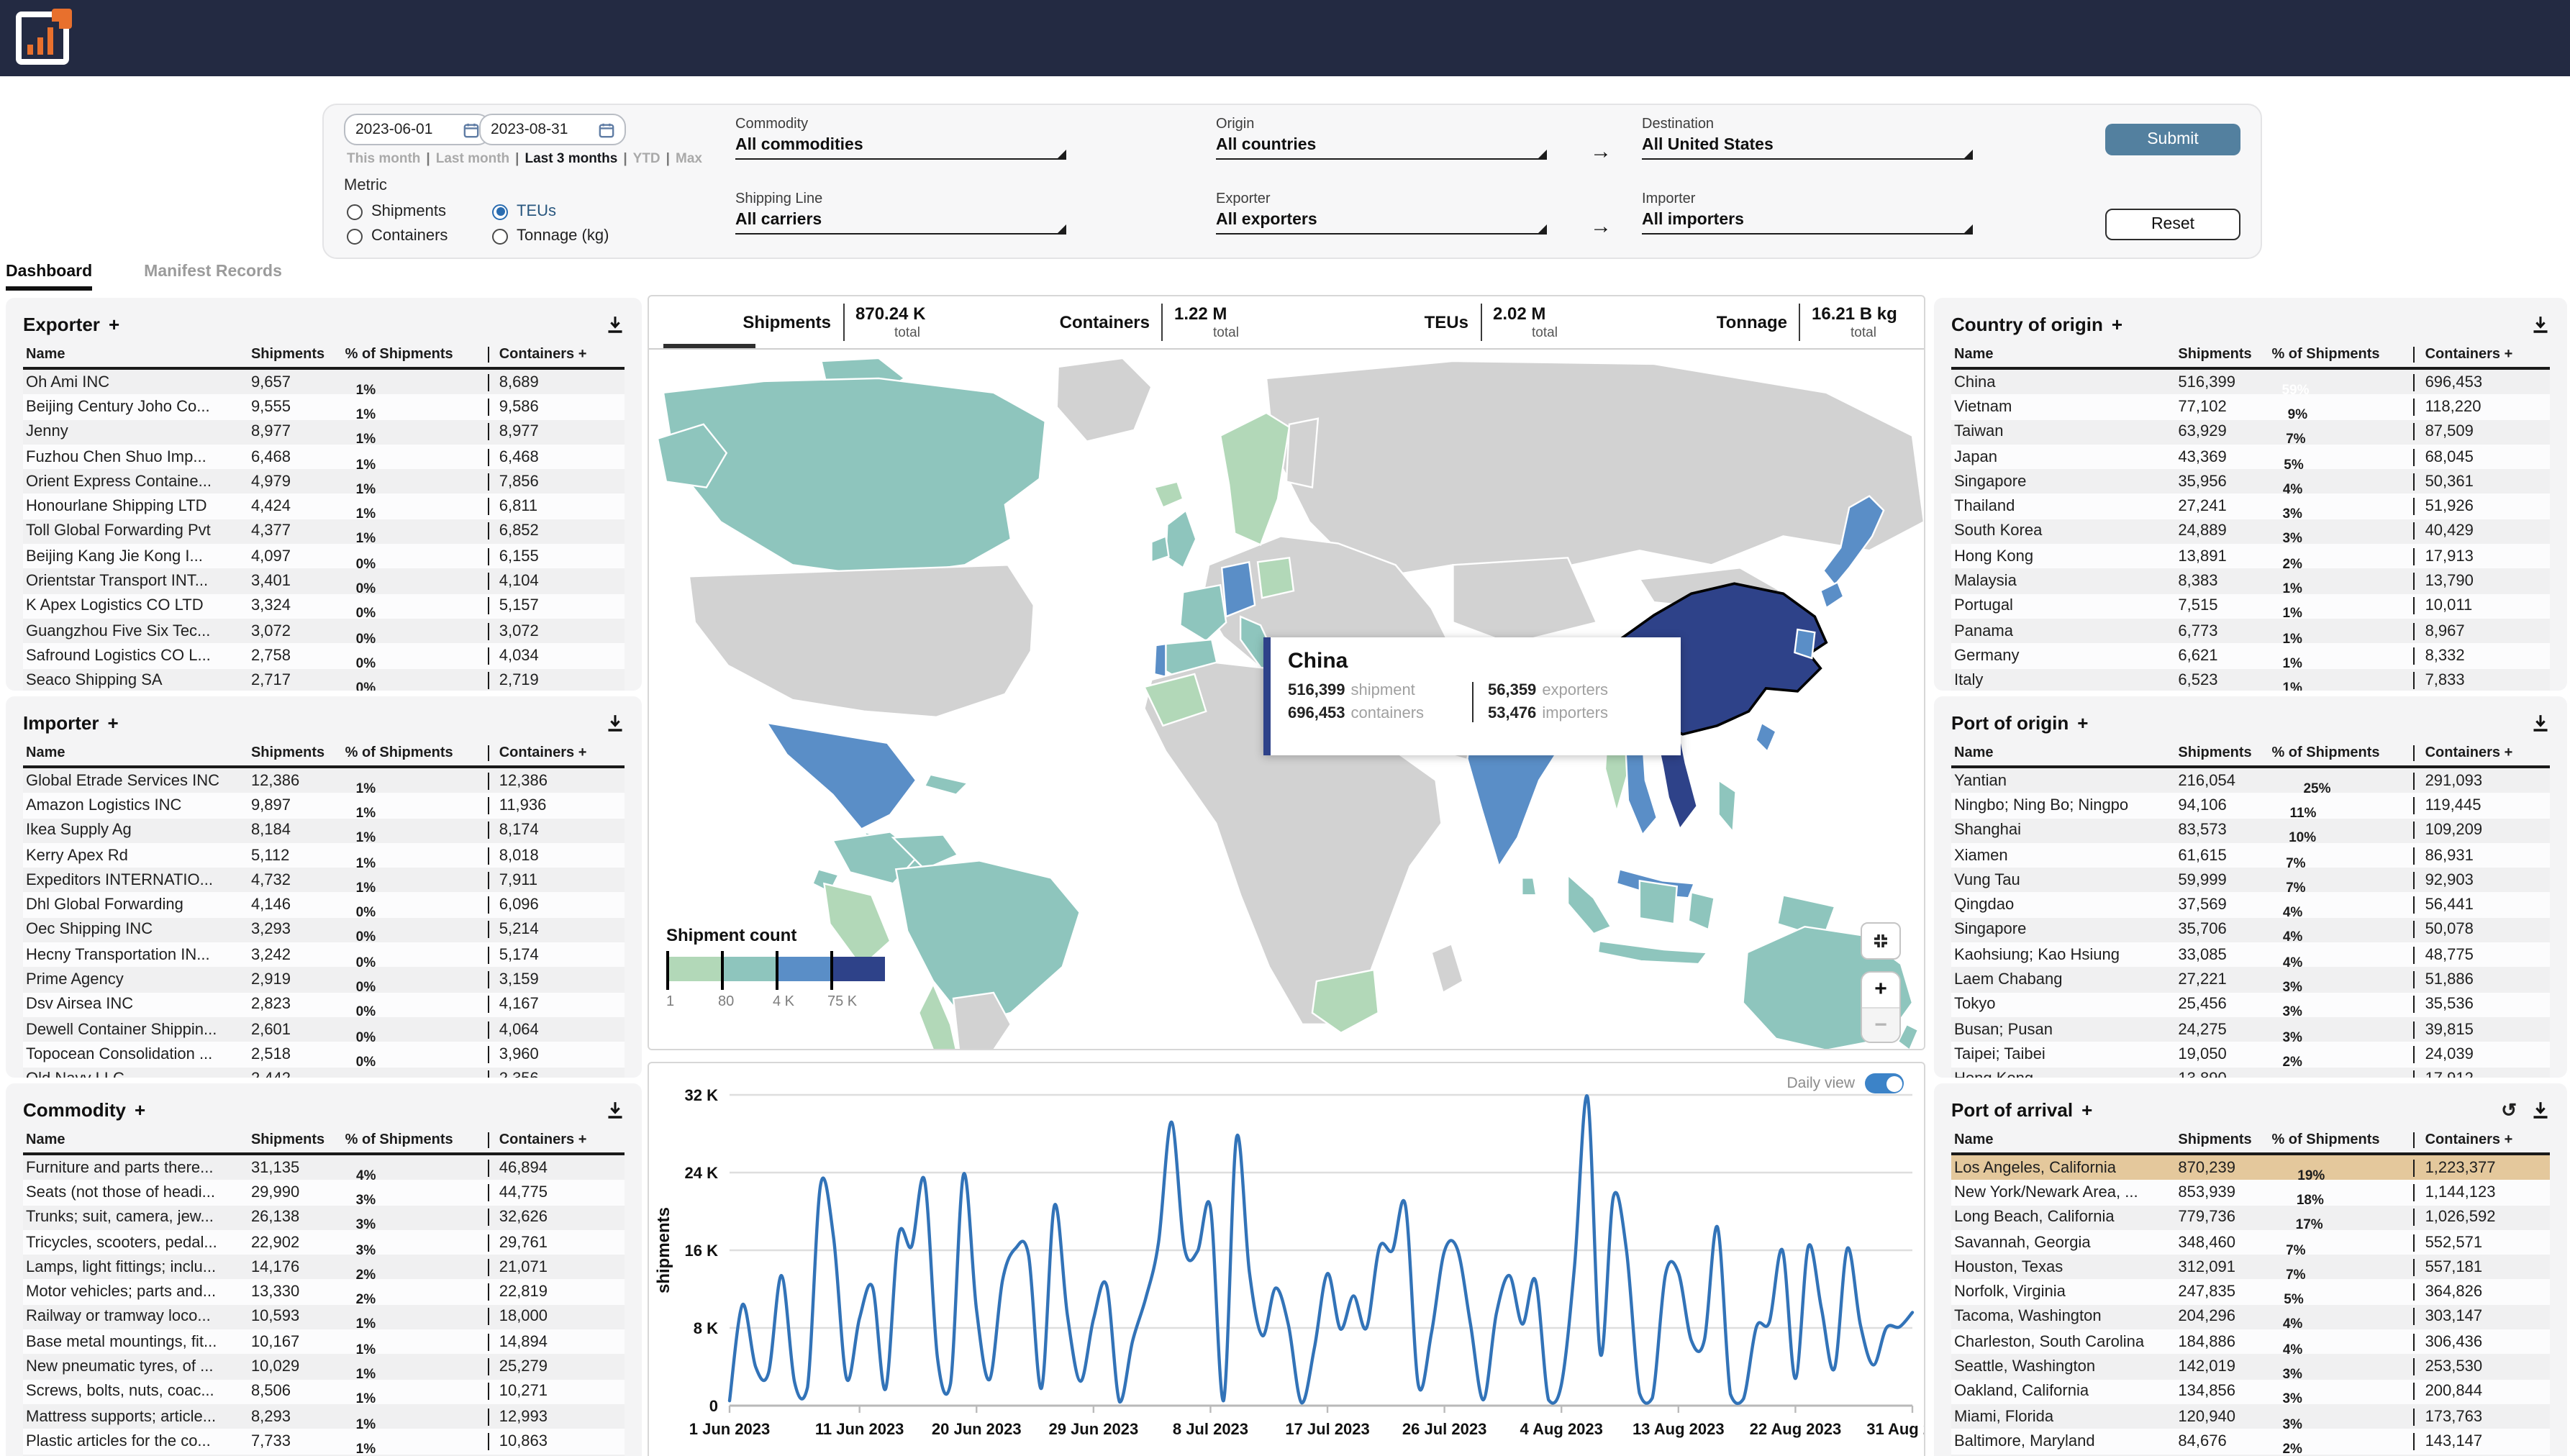 This screenshot has width=2570, height=1456. Describe the element at coordinates (854, 477) in the screenshot. I see `country-canada` at that location.